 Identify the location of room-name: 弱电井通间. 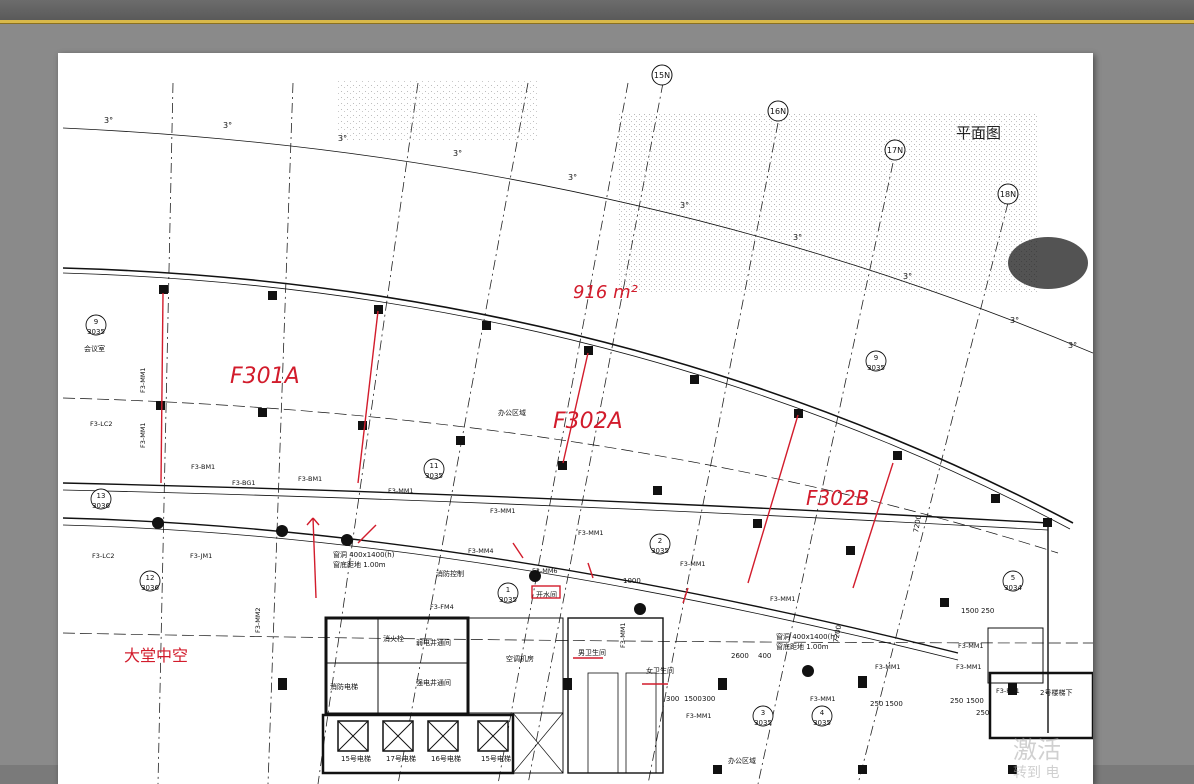
(433, 642).